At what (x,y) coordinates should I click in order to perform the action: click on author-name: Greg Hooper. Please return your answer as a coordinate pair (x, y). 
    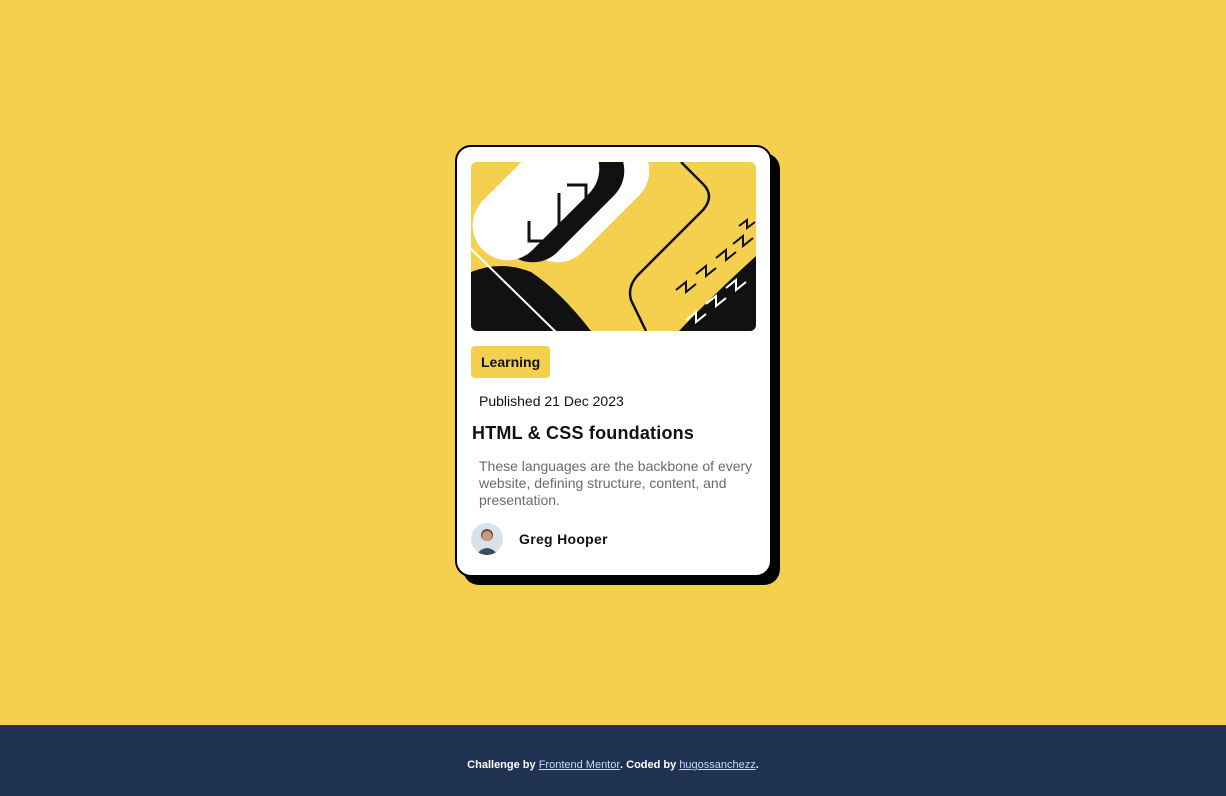
    Looking at the image, I should click on (563, 539).